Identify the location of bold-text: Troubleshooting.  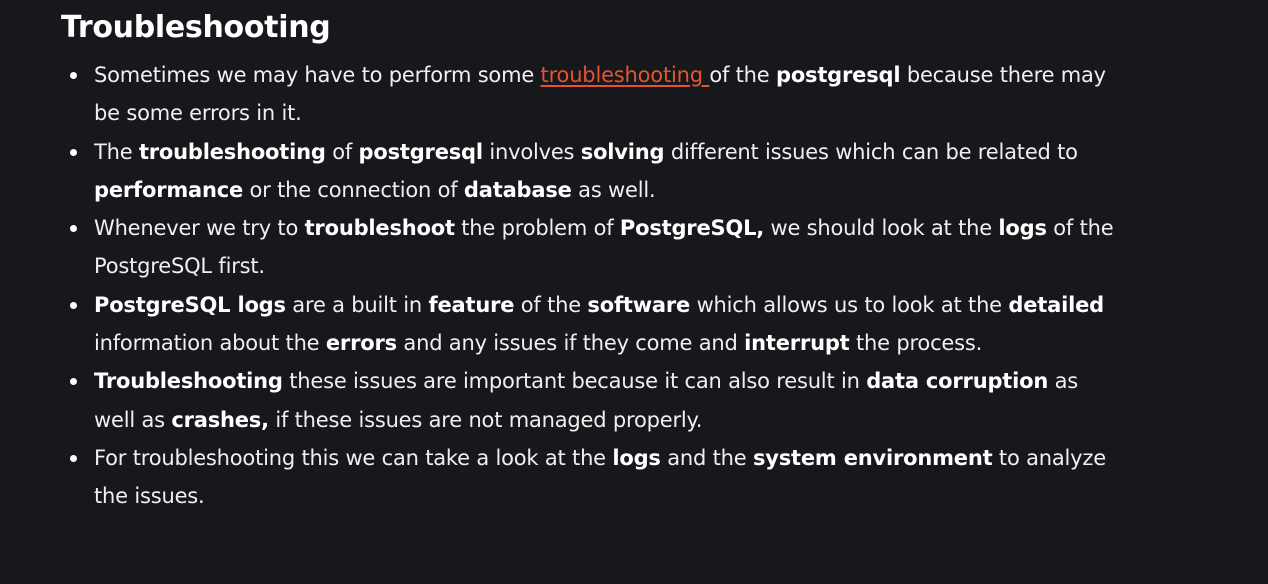
(188, 381).